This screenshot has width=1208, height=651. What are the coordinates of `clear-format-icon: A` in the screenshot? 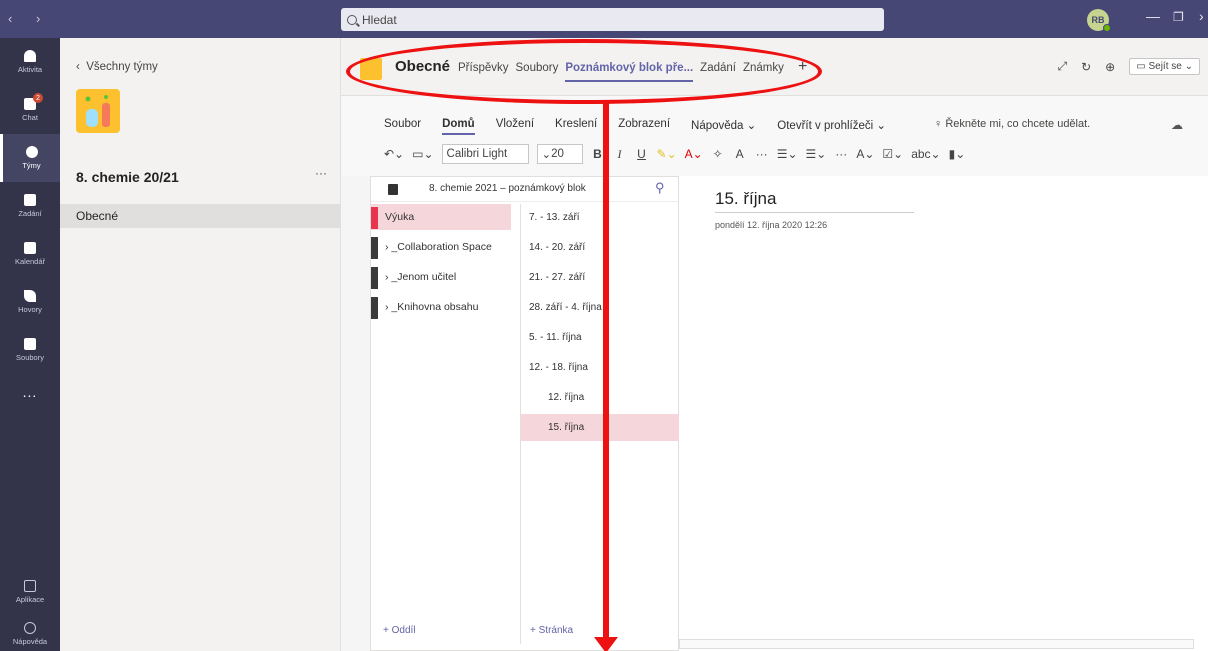 It's located at (740, 154).